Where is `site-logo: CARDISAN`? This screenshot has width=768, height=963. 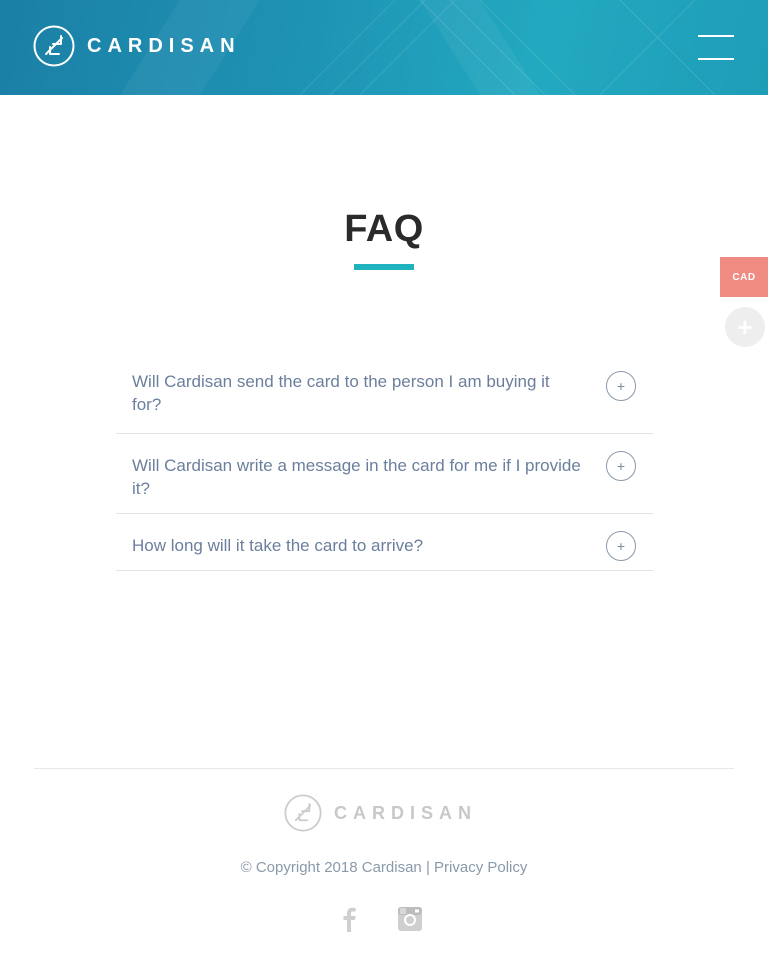 site-logo: CARDISAN is located at coordinates (137, 46).